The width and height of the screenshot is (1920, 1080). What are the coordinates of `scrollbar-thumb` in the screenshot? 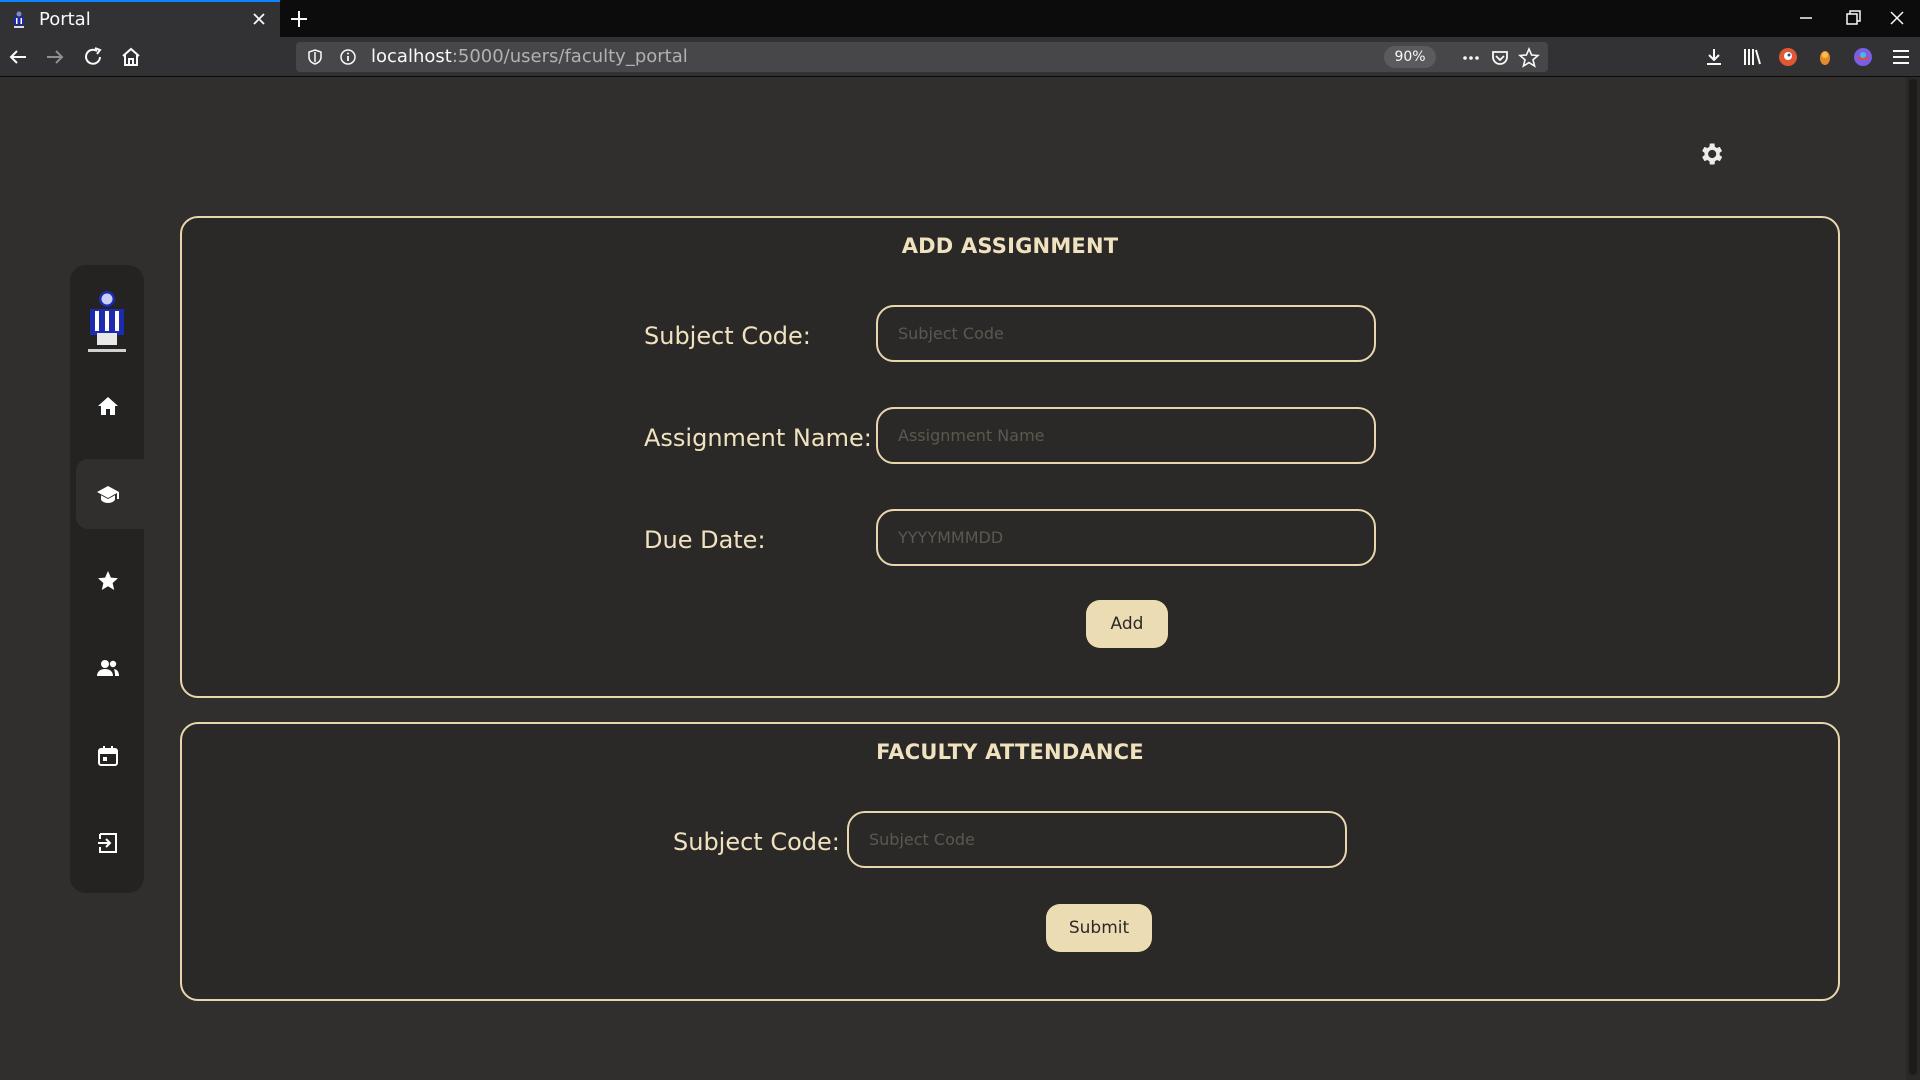 It's located at (1913, 577).